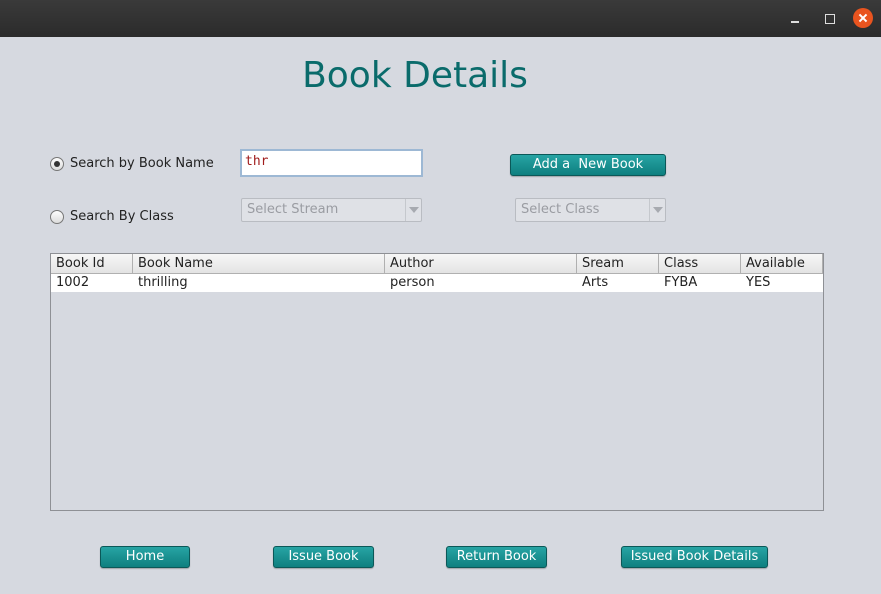 This screenshot has height=594, width=881. What do you see at coordinates (863, 18) in the screenshot?
I see `close-icon` at bounding box center [863, 18].